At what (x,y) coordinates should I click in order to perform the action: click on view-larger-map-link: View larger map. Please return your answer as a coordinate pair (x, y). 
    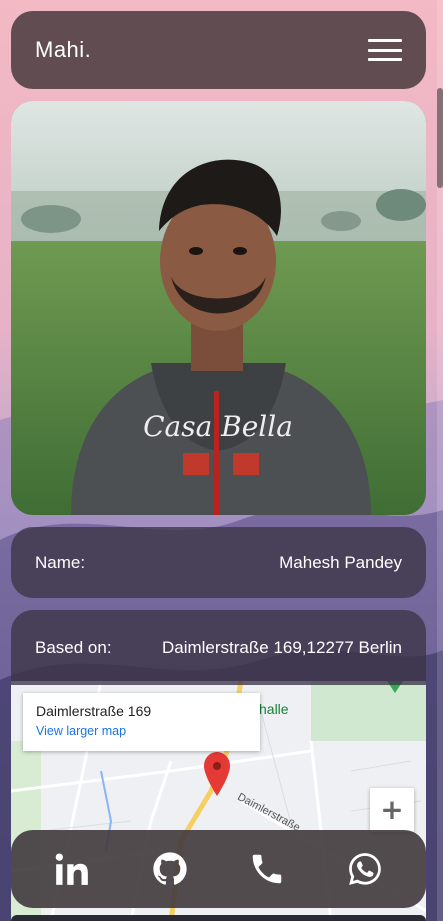
    Looking at the image, I should click on (141, 731).